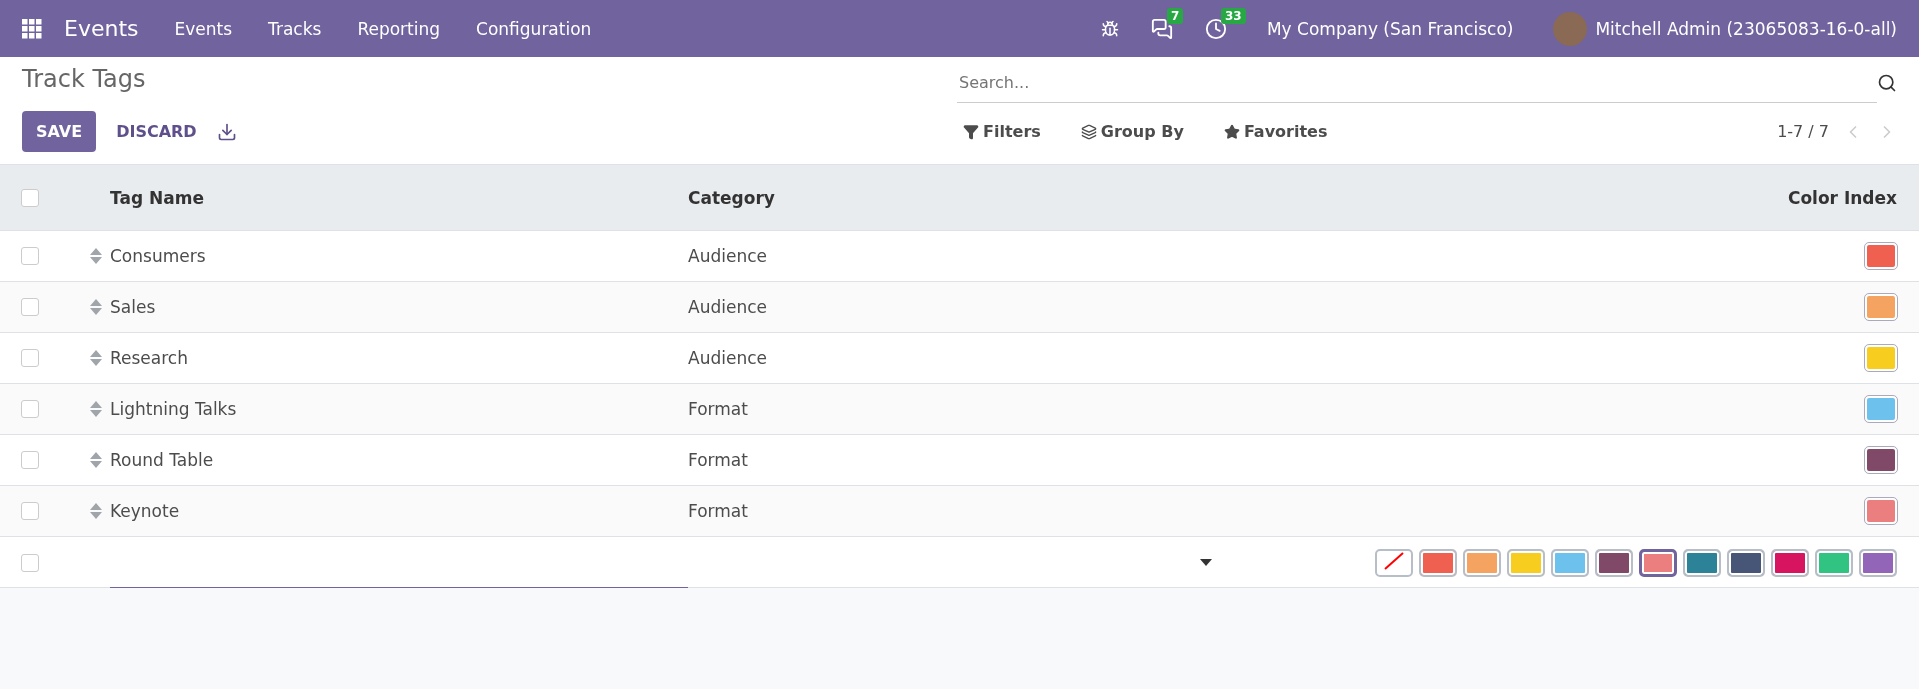 This screenshot has width=1919, height=689. I want to click on save-button: SAVE, so click(59, 131).